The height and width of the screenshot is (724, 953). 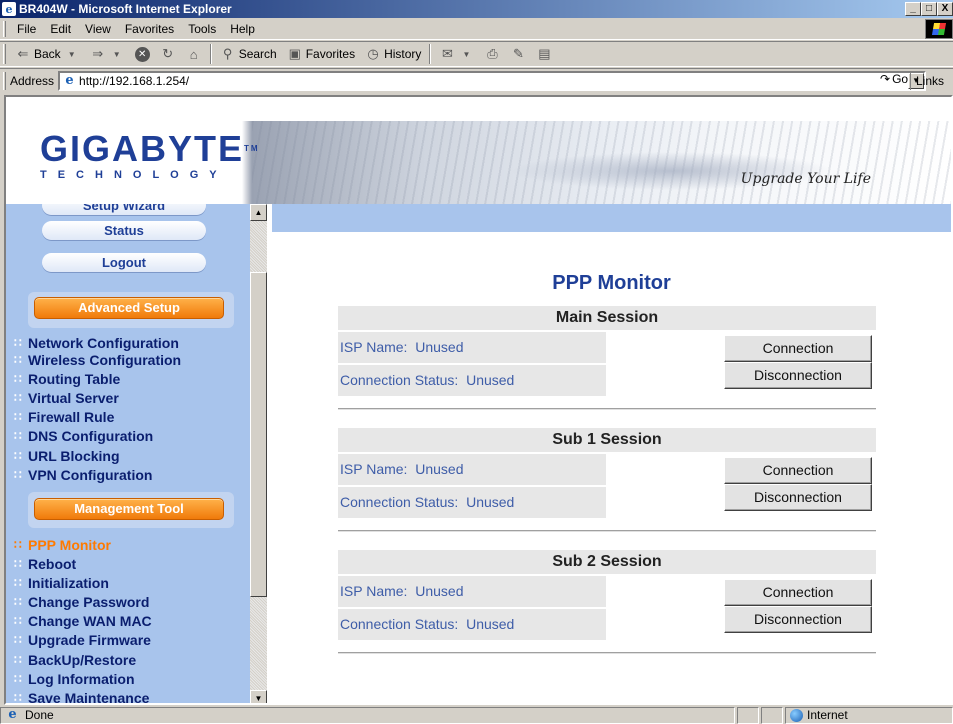 What do you see at coordinates (194, 54) in the screenshot?
I see `home-button: ⌂` at bounding box center [194, 54].